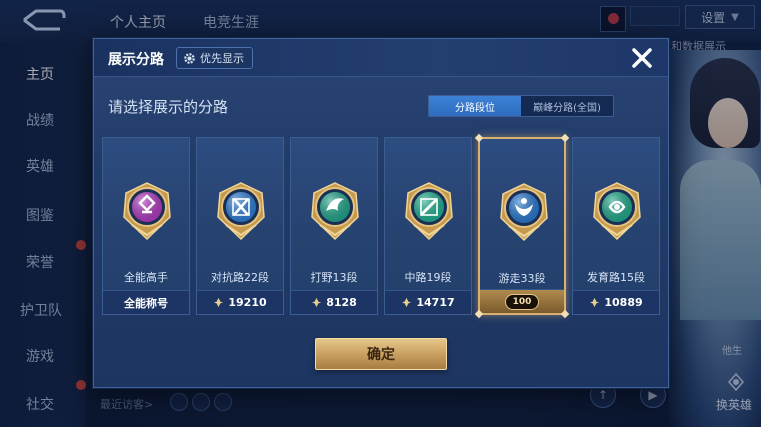 This screenshot has width=761, height=427. I want to click on lane-card-footer: 14717, so click(428, 302).